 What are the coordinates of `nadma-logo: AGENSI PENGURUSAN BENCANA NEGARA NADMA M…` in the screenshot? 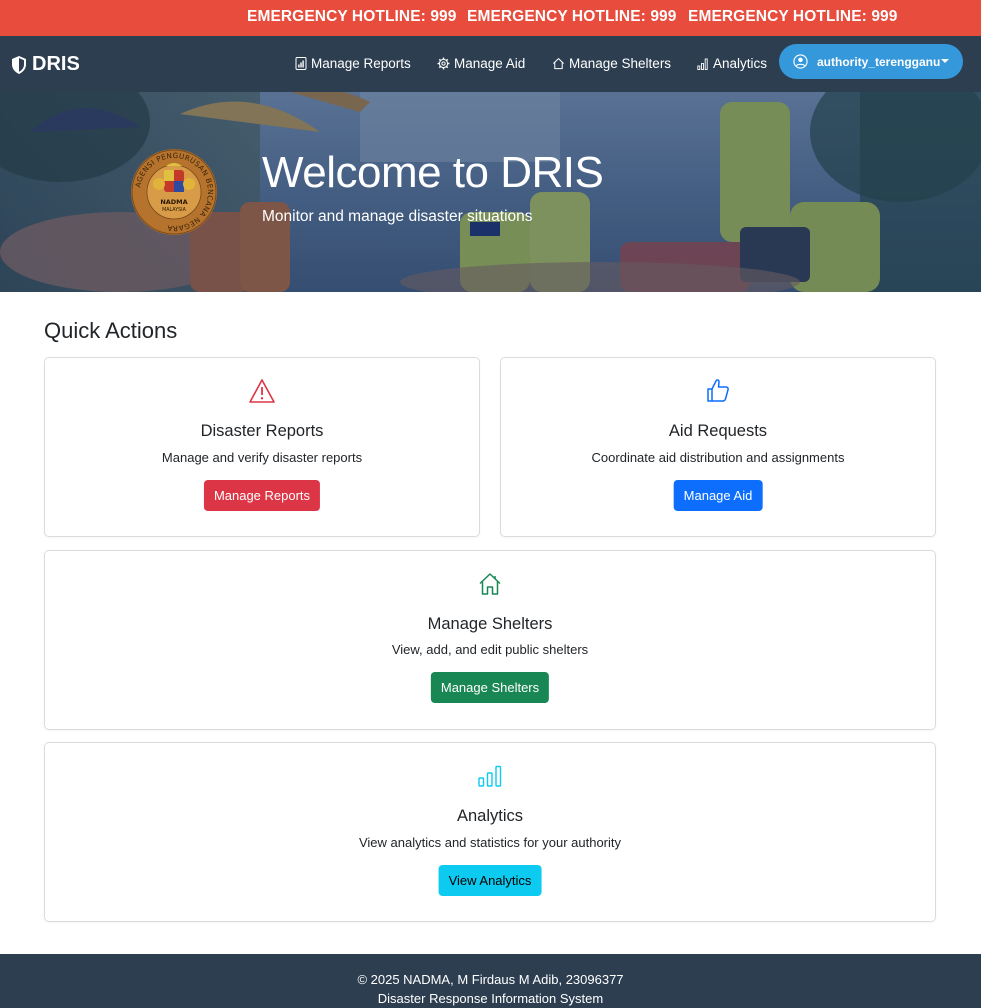 It's located at (174, 192).